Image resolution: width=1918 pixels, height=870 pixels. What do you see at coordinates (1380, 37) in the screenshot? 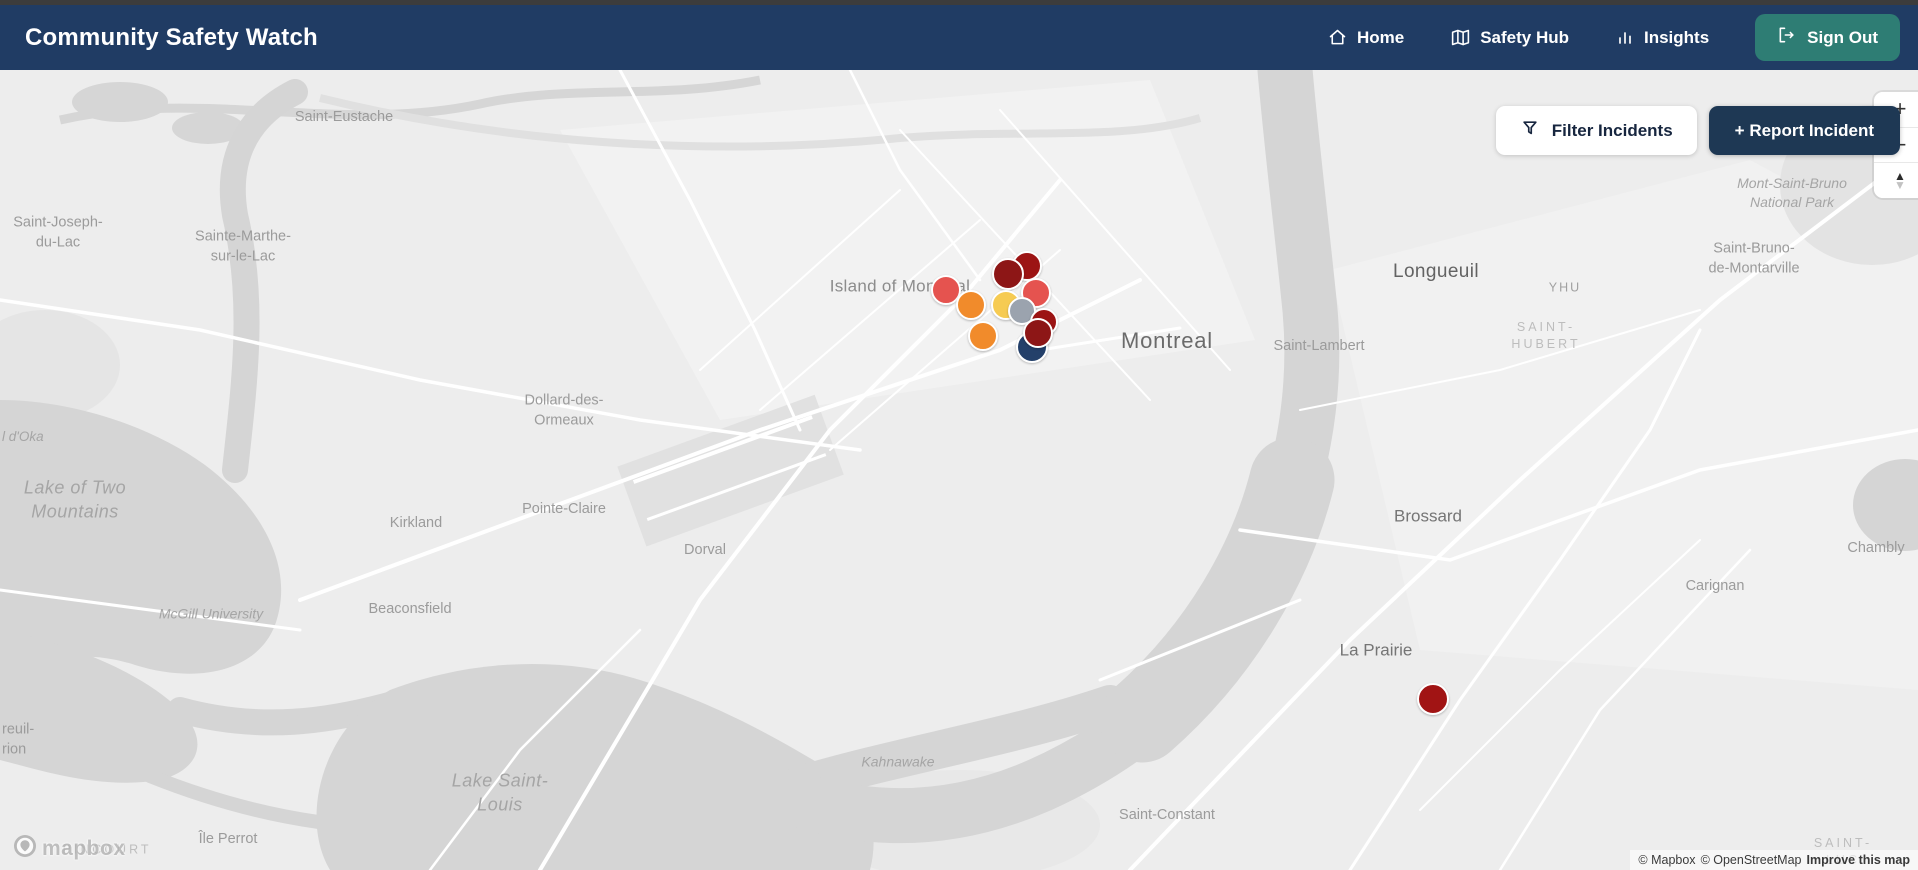
I see `nav-label: Home` at bounding box center [1380, 37].